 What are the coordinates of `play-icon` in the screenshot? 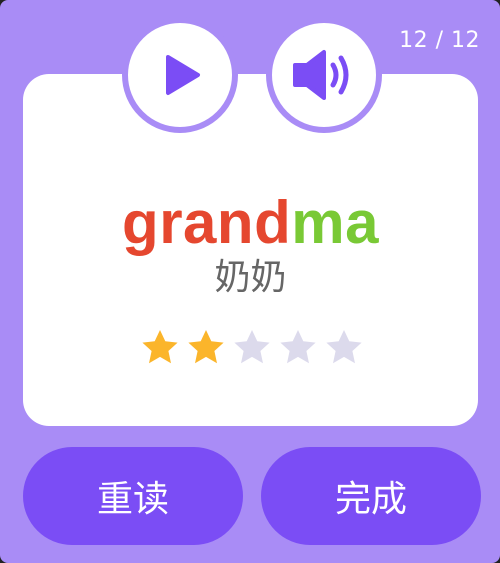 It's located at (183, 75).